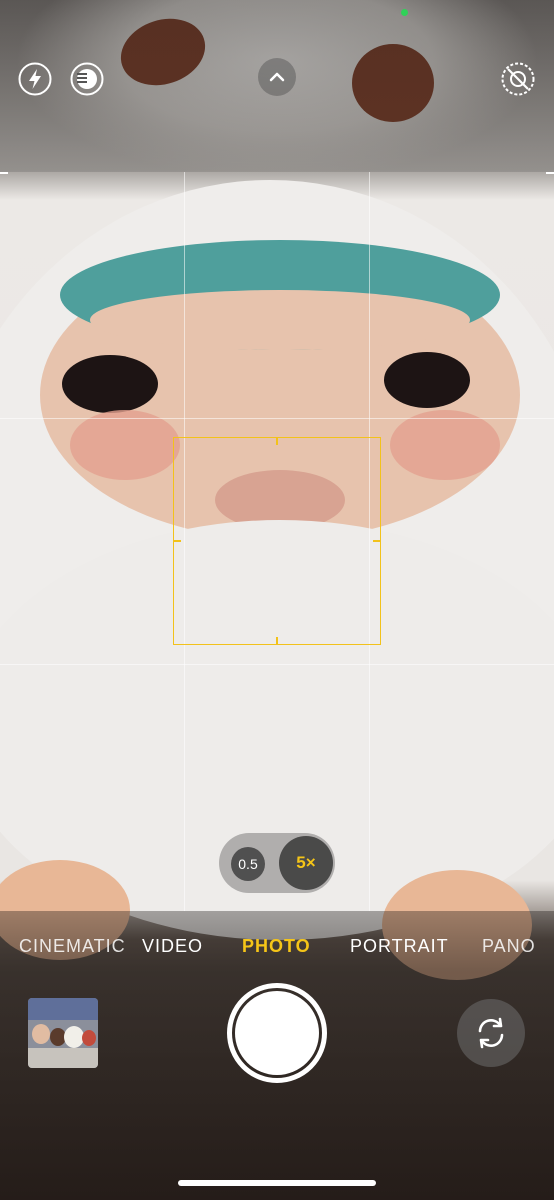 Image resolution: width=554 pixels, height=1200 pixels. Describe the element at coordinates (509, 946) in the screenshot. I see `mode-pano: PANO` at that location.